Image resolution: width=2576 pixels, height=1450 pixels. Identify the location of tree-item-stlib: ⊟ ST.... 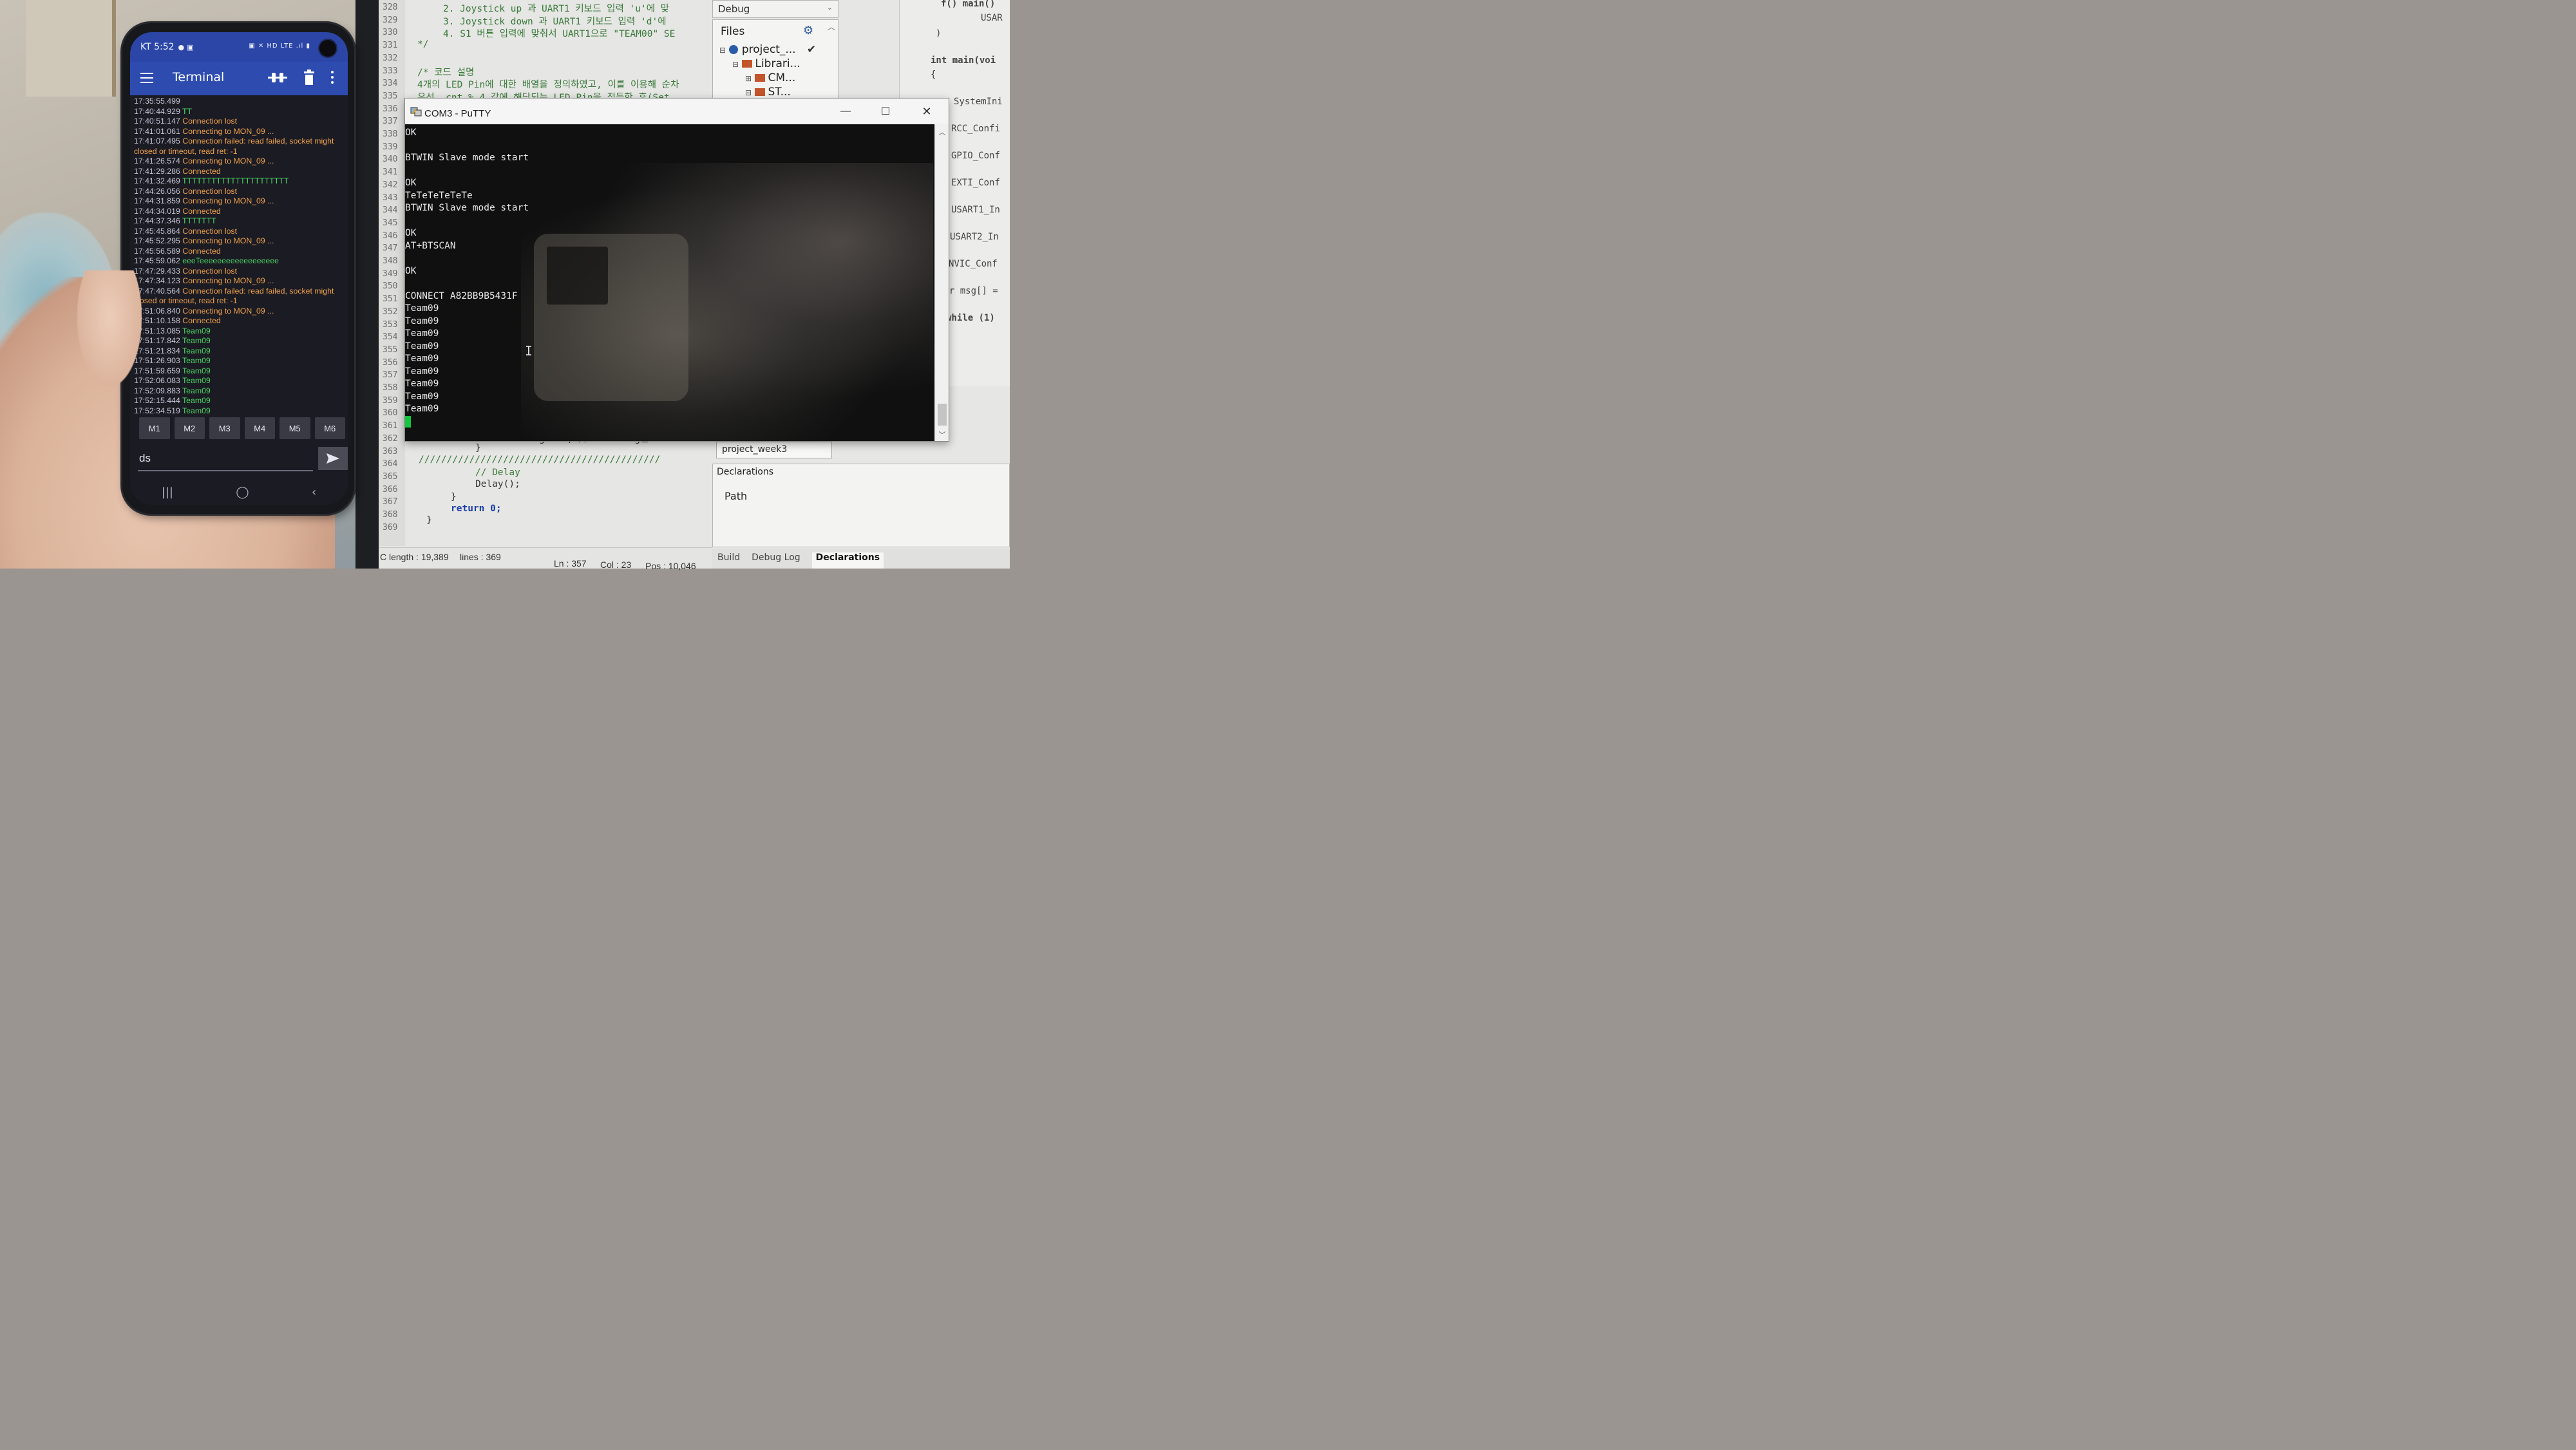
(768, 92).